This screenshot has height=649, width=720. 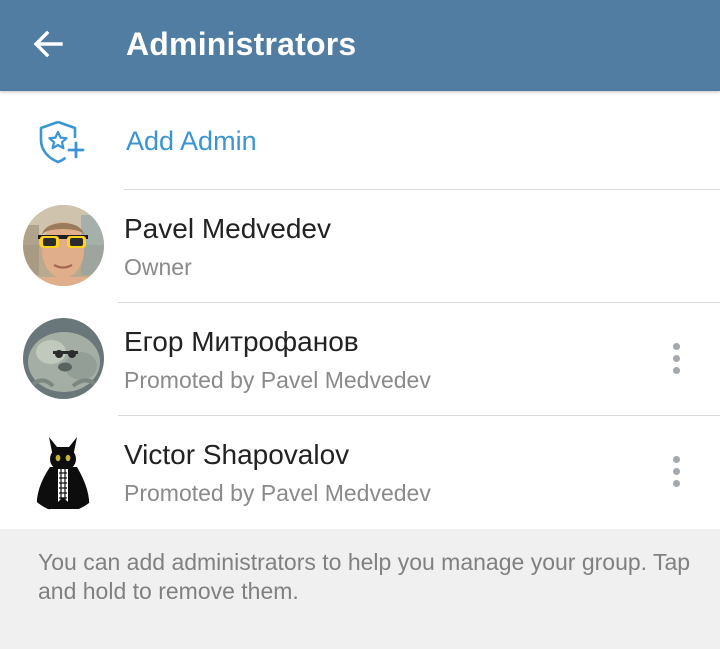 I want to click on add-admin-label: Add Admin, so click(x=191, y=141).